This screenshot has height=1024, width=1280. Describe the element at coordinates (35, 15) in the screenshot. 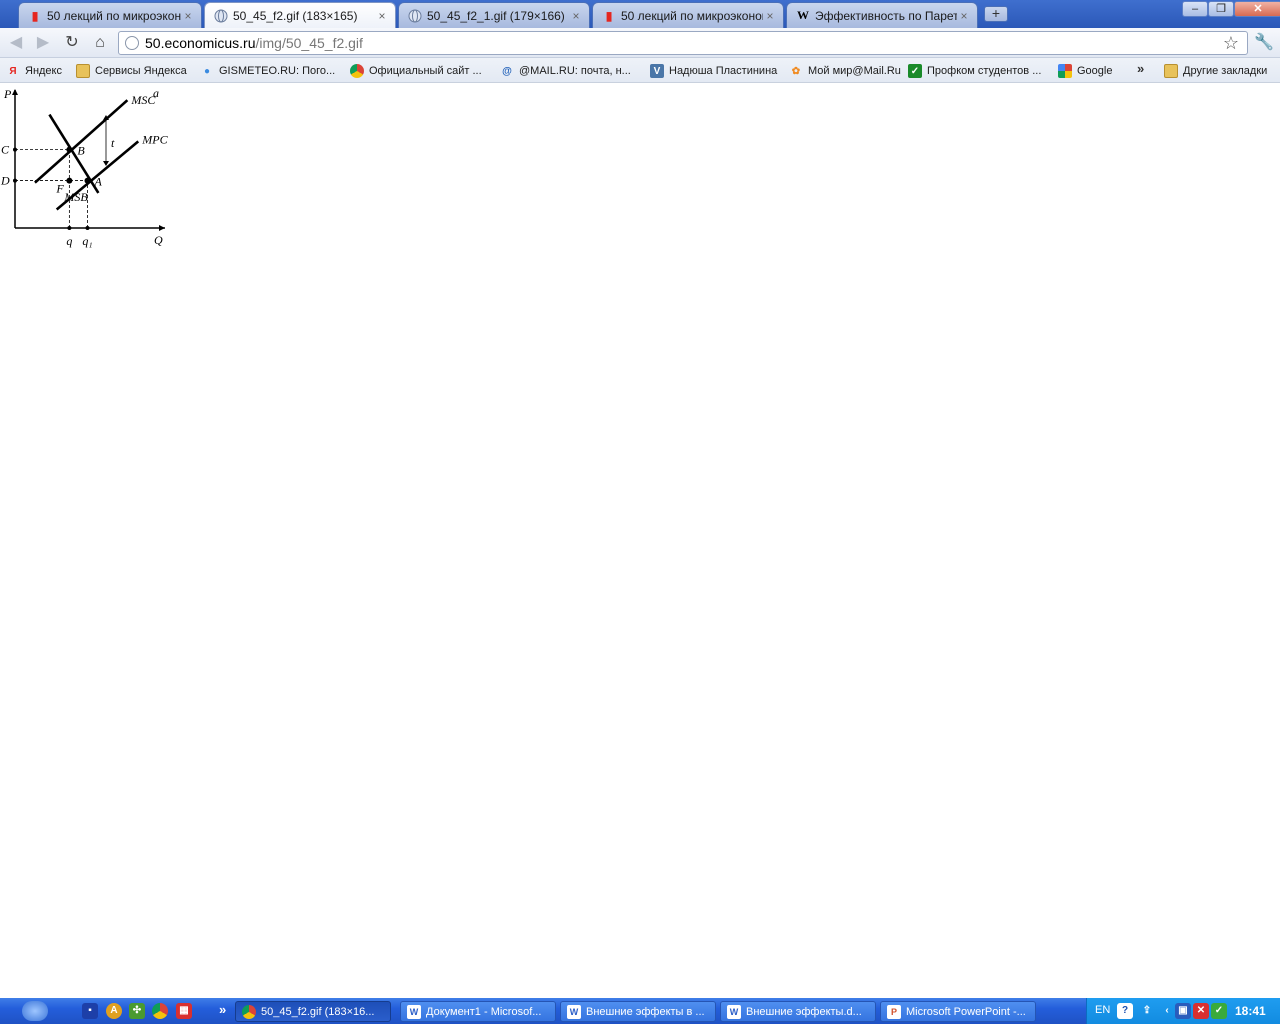

I see `red-book-icon: ▮` at that location.